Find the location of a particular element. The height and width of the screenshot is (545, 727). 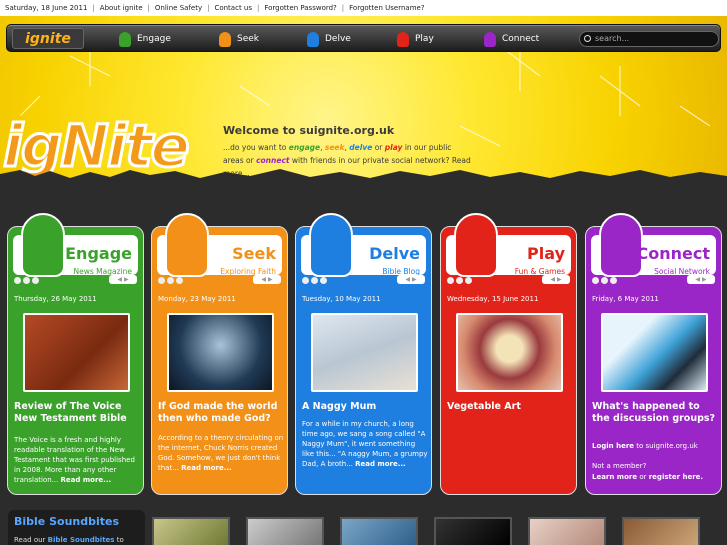

welcome-heading: Welcome to suignite.org.uk is located at coordinates (309, 130).